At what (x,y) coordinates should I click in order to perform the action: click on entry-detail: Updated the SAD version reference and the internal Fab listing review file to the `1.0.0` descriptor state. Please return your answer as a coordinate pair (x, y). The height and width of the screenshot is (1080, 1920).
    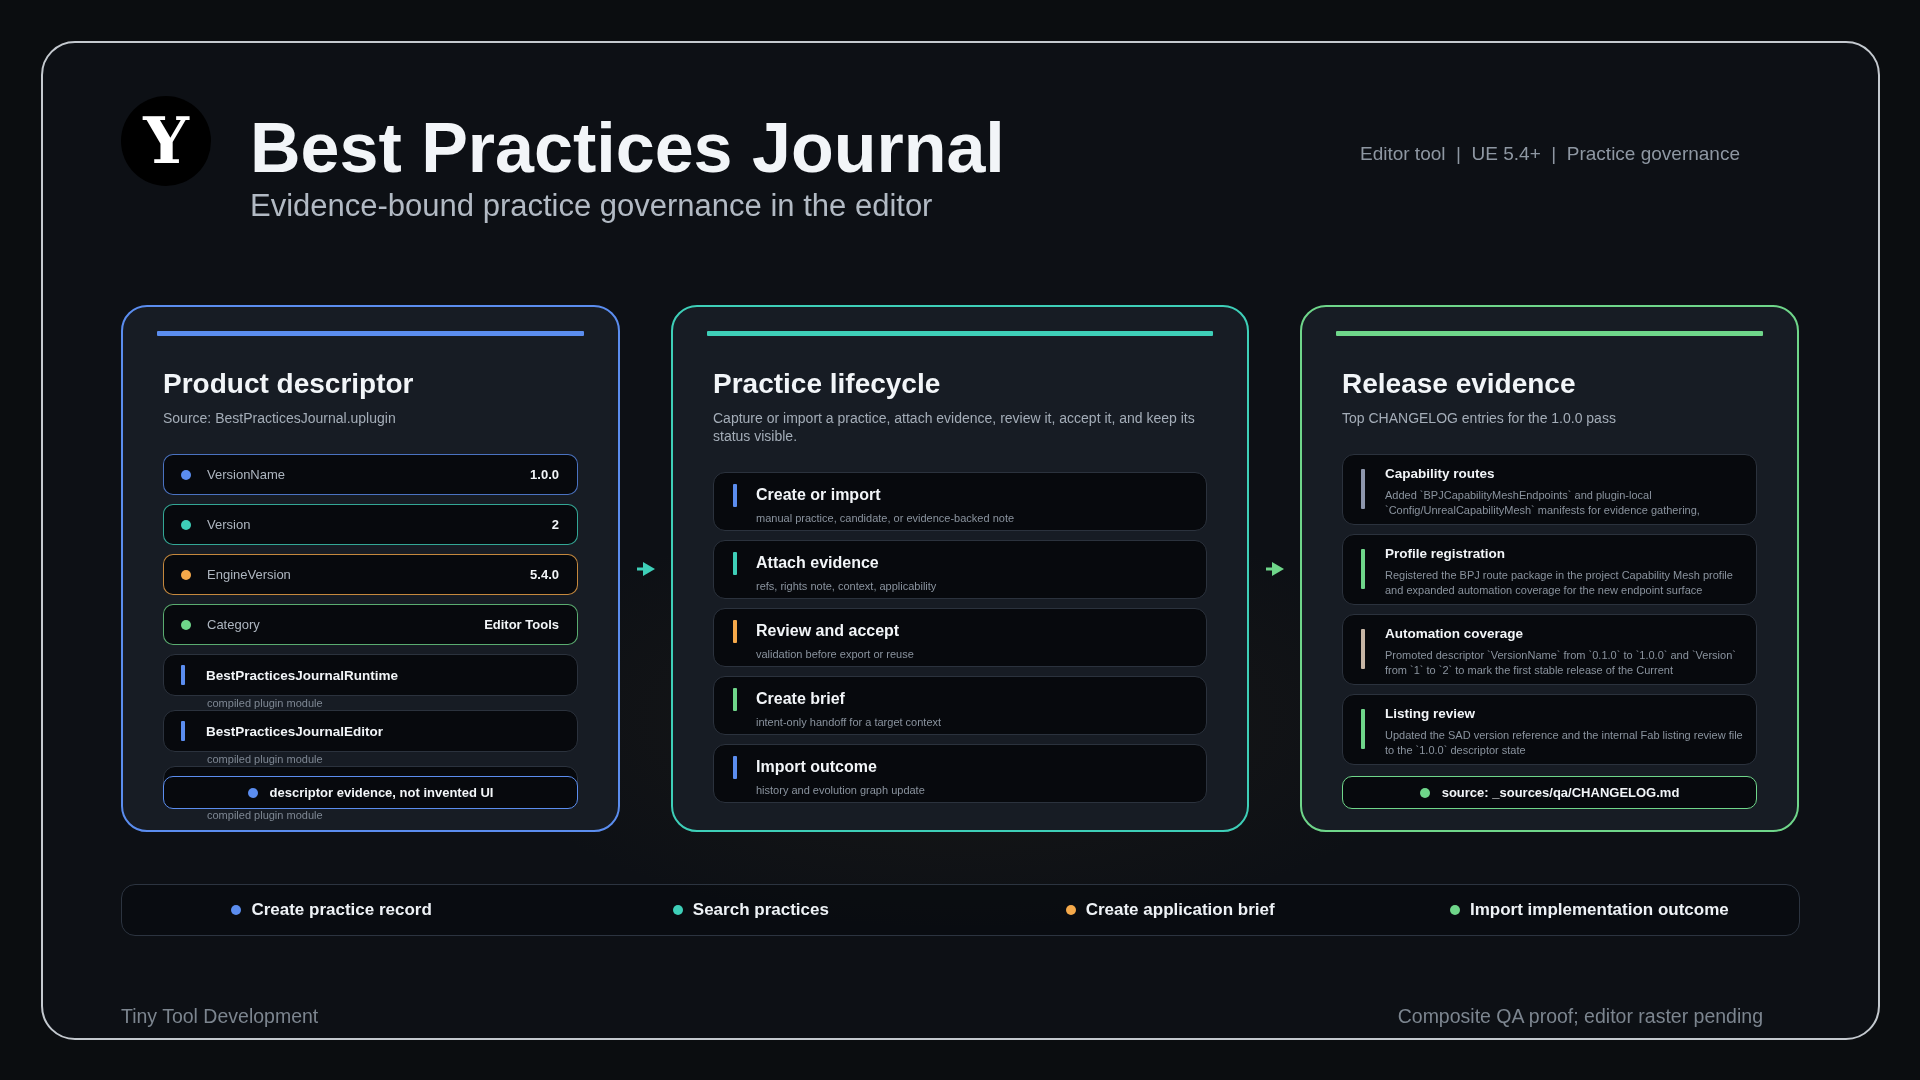
    Looking at the image, I should click on (1564, 743).